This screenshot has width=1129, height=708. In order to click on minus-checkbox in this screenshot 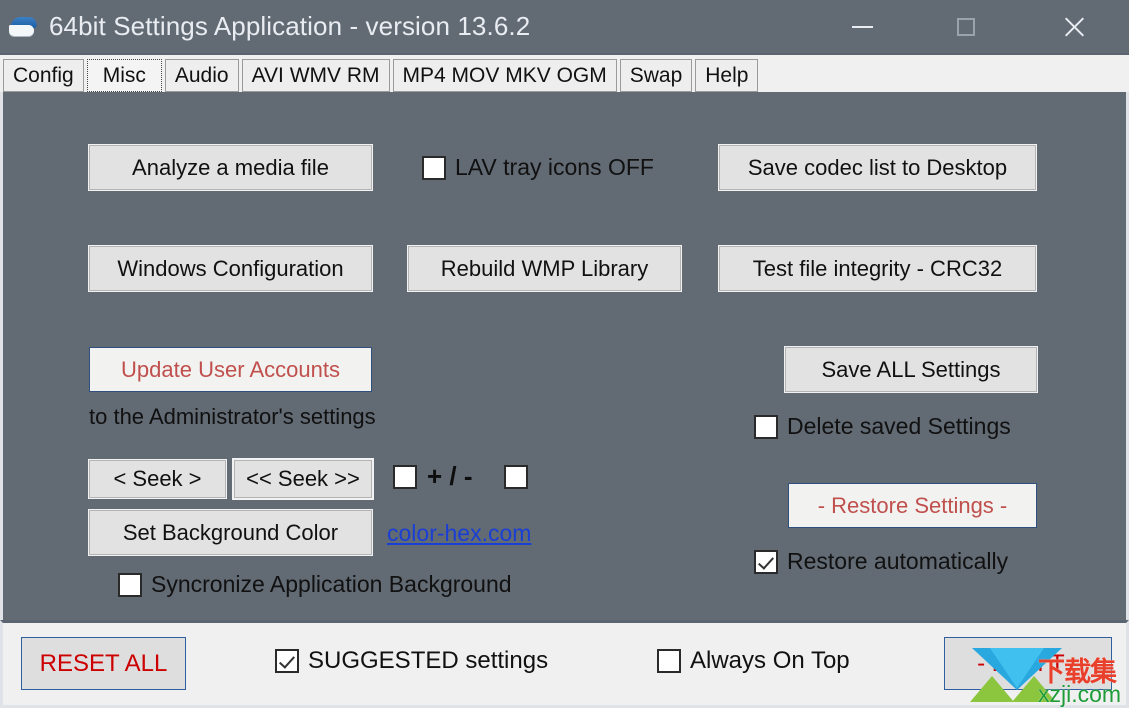, I will do `click(516, 477)`.